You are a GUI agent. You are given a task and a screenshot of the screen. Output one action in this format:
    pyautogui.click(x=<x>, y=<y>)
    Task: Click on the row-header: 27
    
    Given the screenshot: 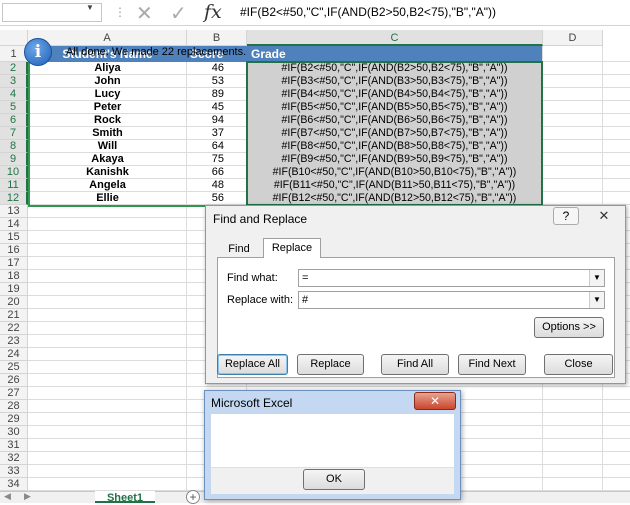 What is the action you would take?
    pyautogui.click(x=14, y=393)
    